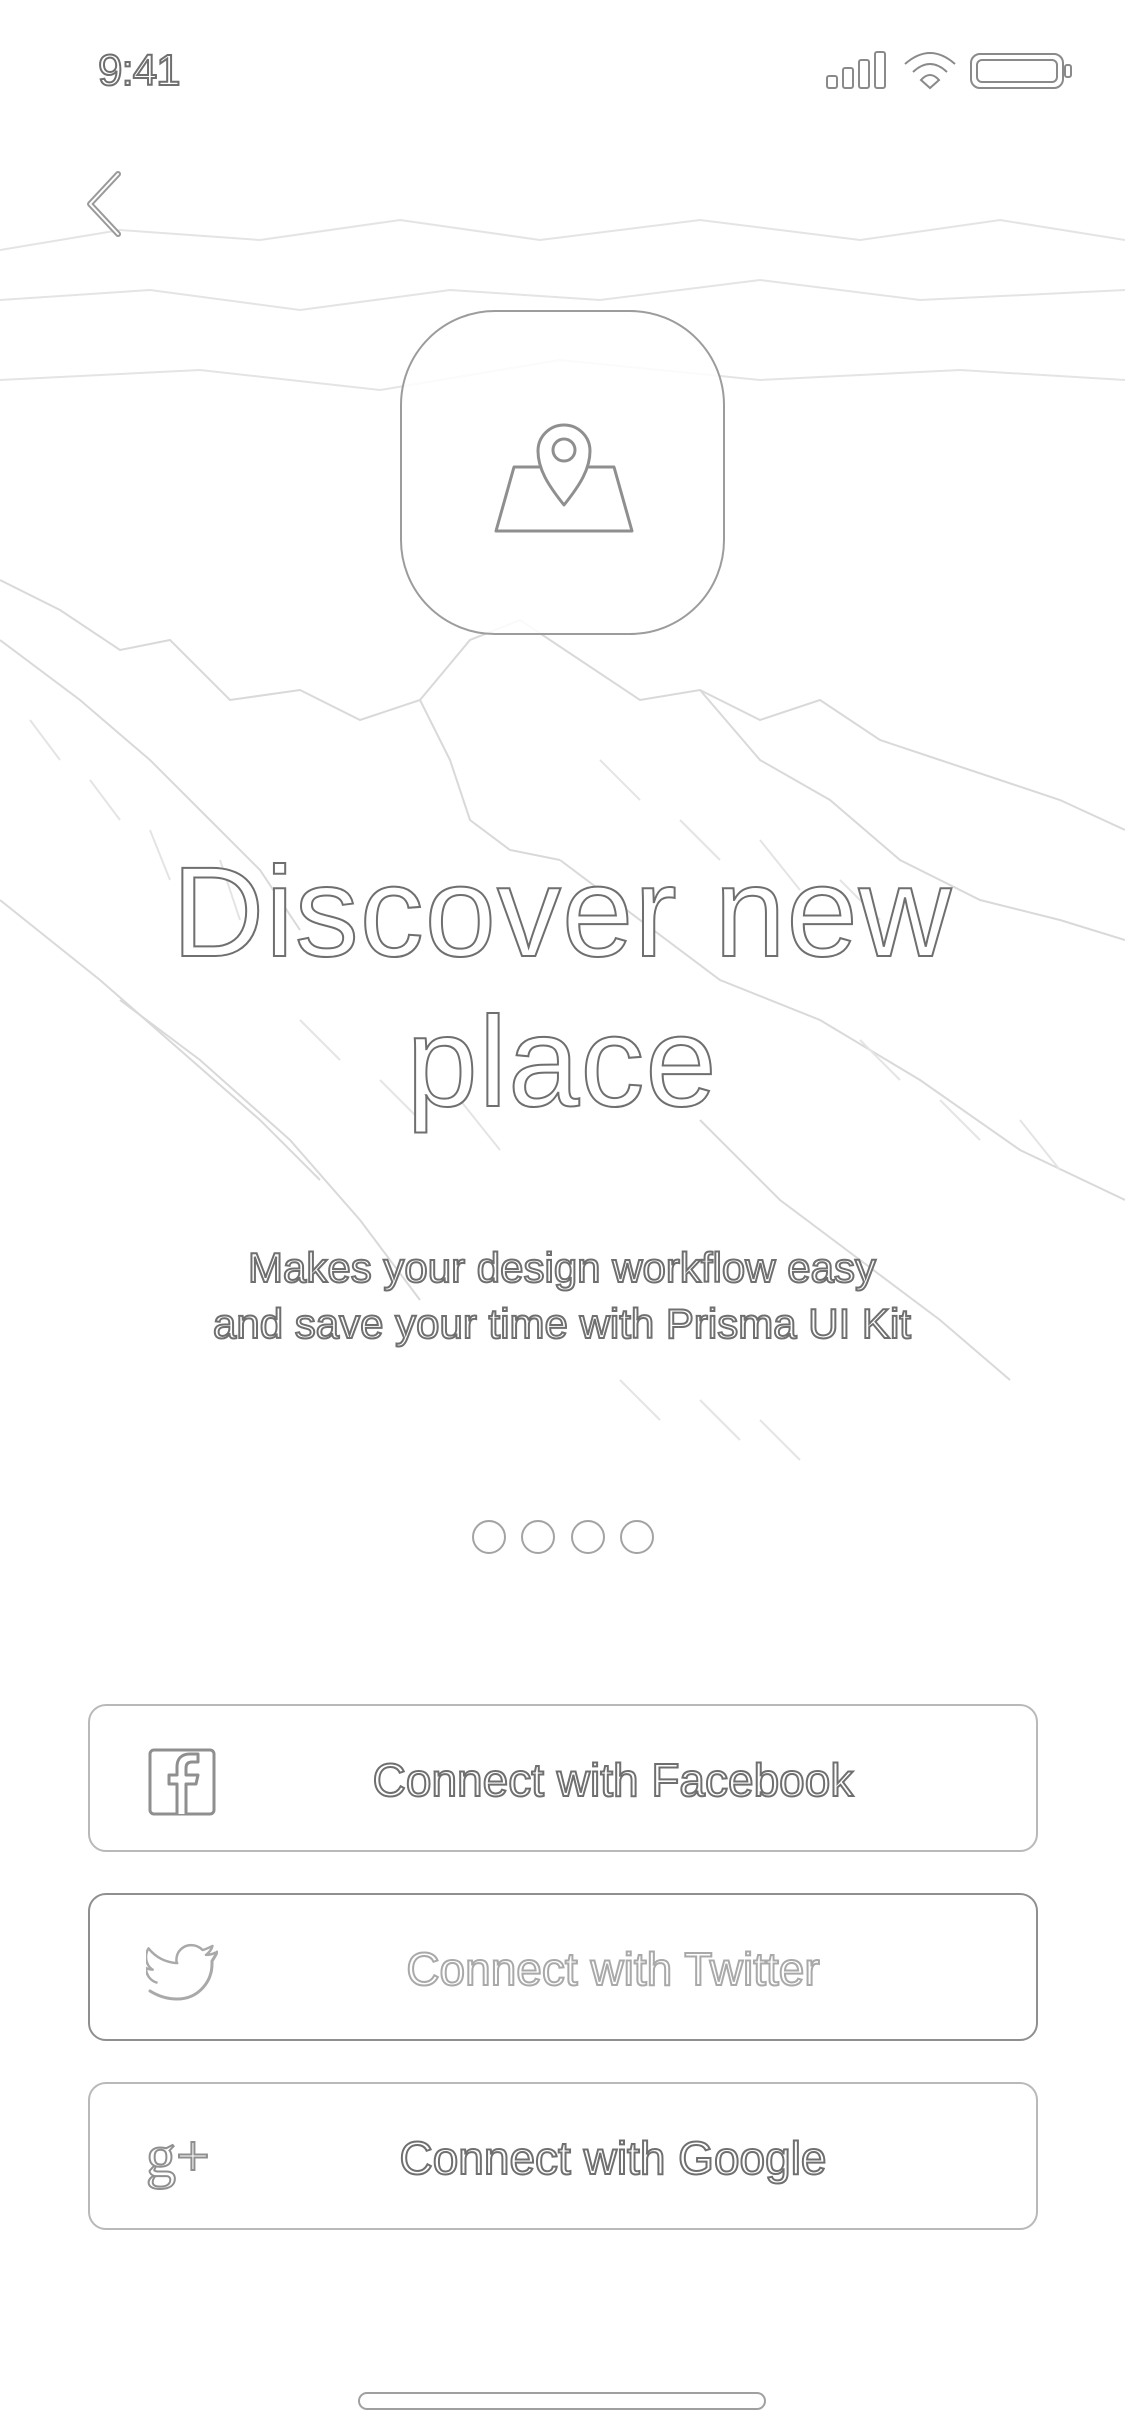 The width and height of the screenshot is (1125, 2436). I want to click on subtitle-line-1: Makes your design workflow easy, so click(562, 1267).